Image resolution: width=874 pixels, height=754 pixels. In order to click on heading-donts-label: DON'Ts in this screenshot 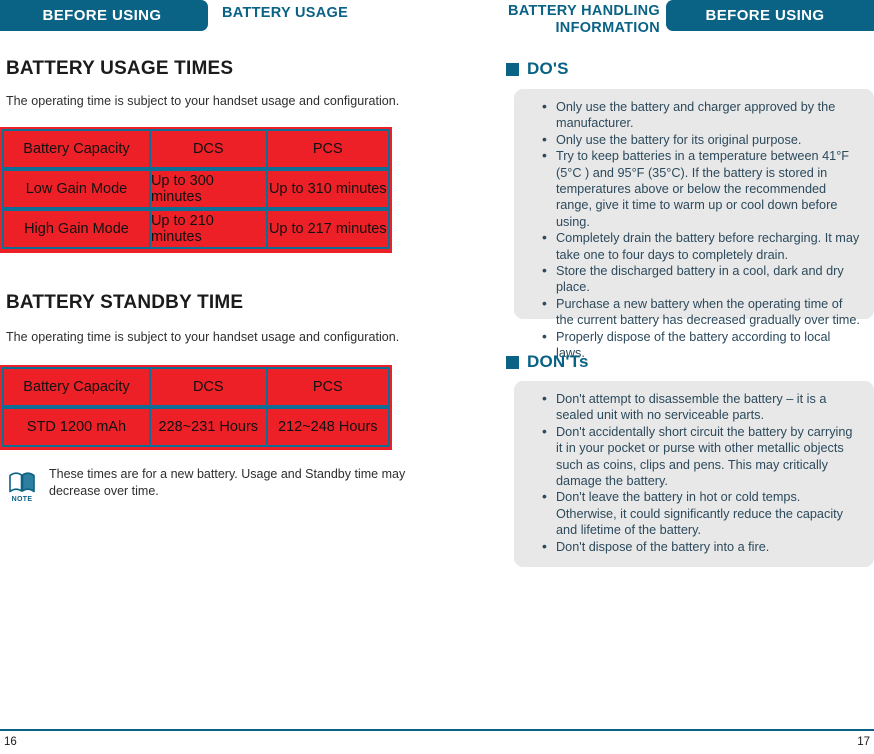, I will do `click(558, 361)`.